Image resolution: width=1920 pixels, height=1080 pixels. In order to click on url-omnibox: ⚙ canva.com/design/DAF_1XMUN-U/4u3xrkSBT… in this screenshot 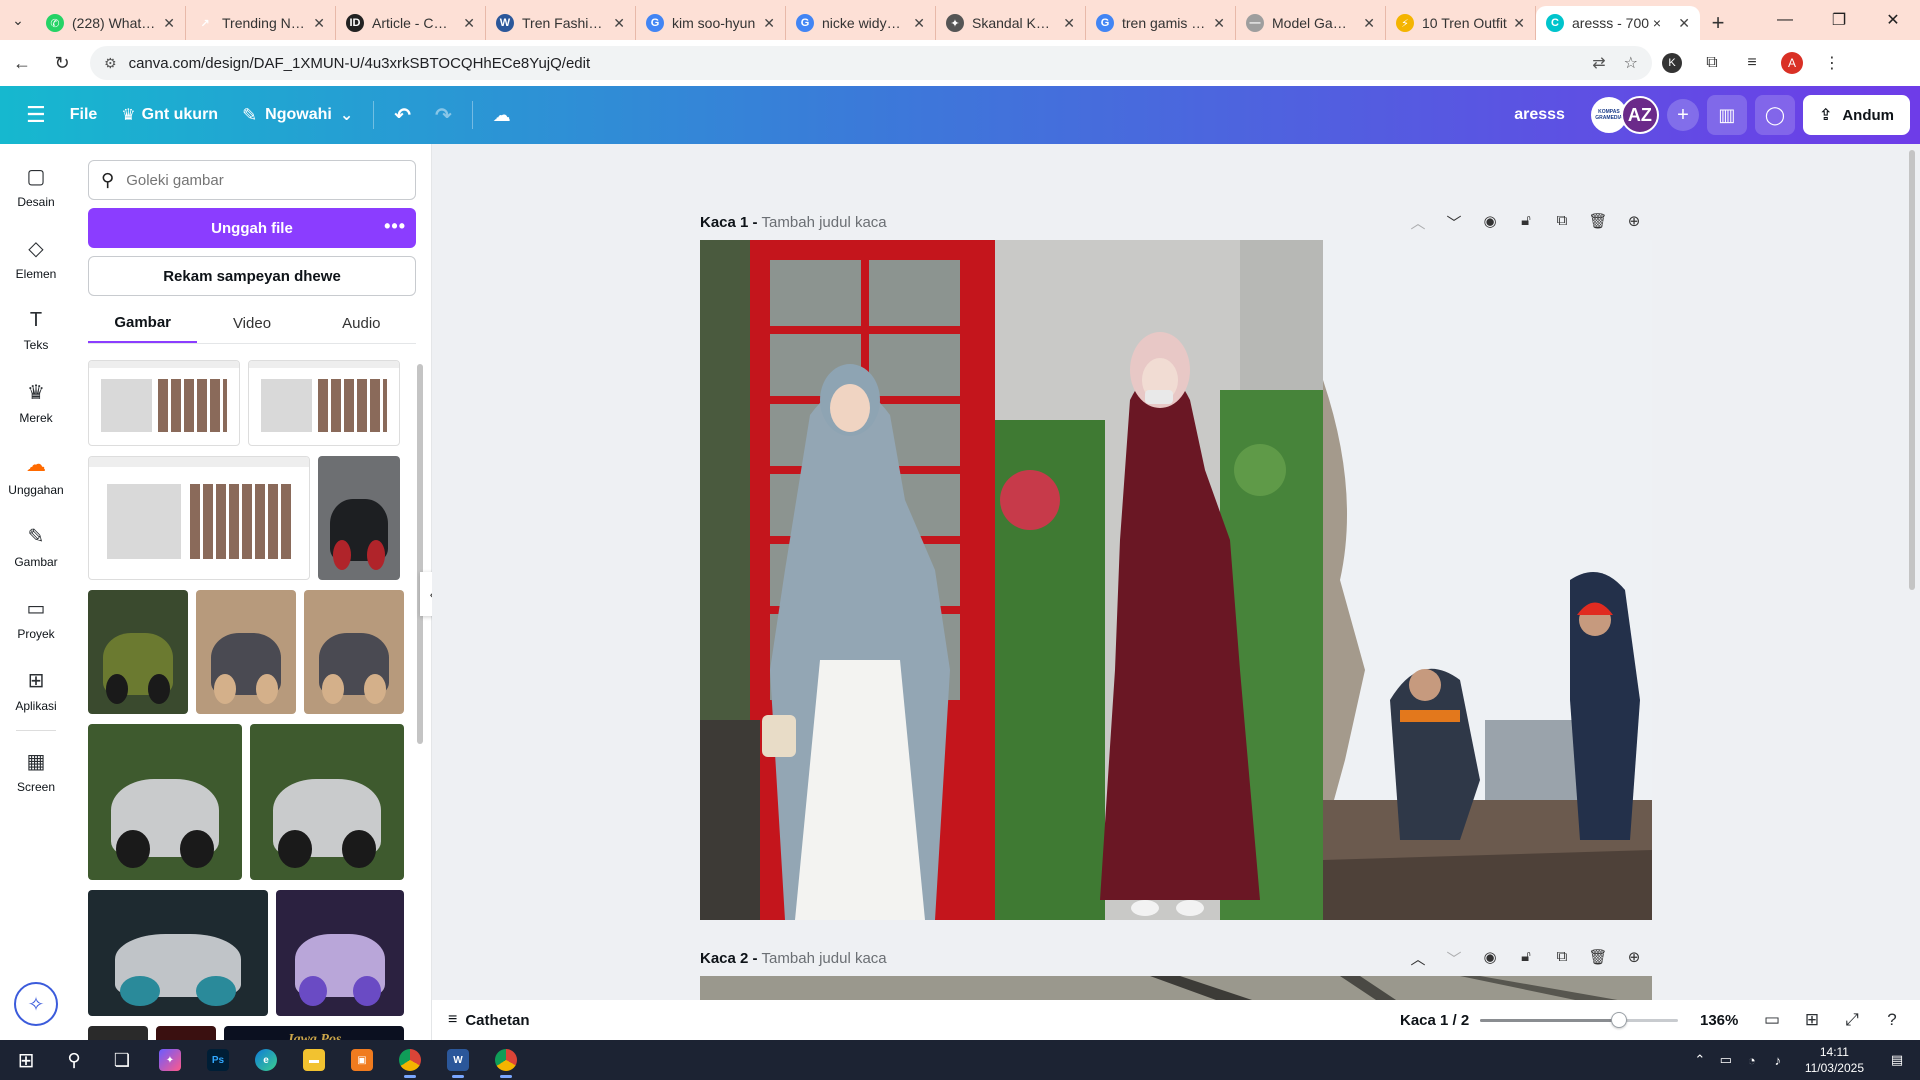, I will do `click(871, 63)`.